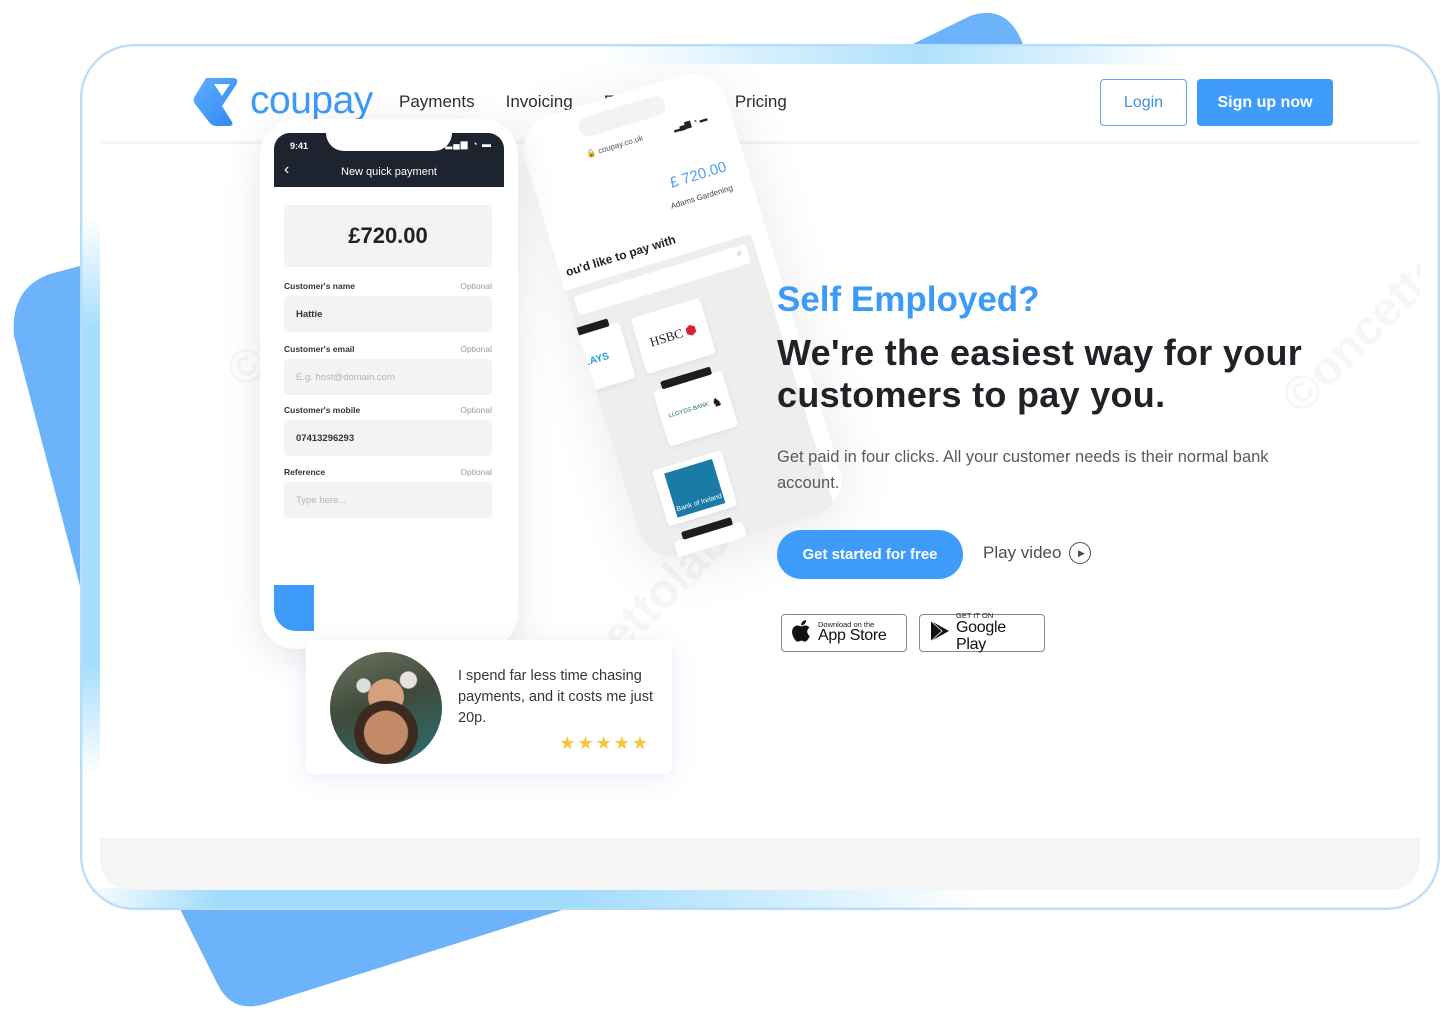 The image size is (1444, 1018). What do you see at coordinates (389, 172) in the screenshot?
I see `screen-title: New quick payment` at bounding box center [389, 172].